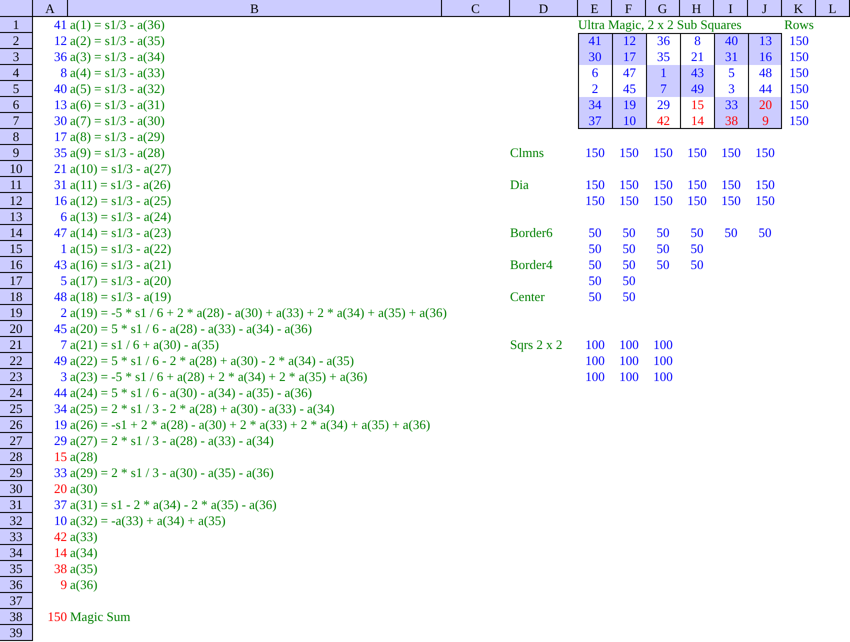 This screenshot has height=642, width=850. What do you see at coordinates (16, 361) in the screenshot?
I see `row-header: 22` at bounding box center [16, 361].